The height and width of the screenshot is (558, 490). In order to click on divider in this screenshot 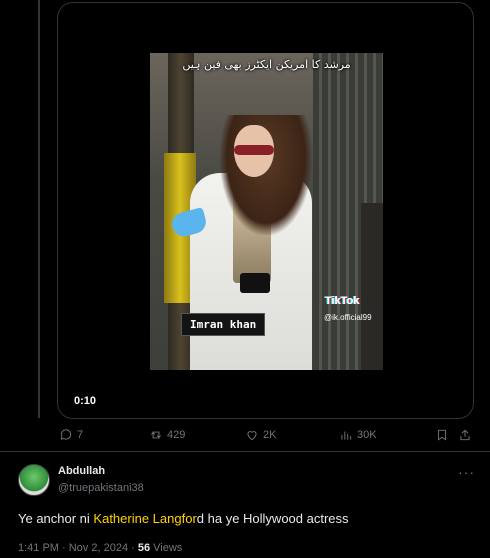, I will do `click(245, 451)`.